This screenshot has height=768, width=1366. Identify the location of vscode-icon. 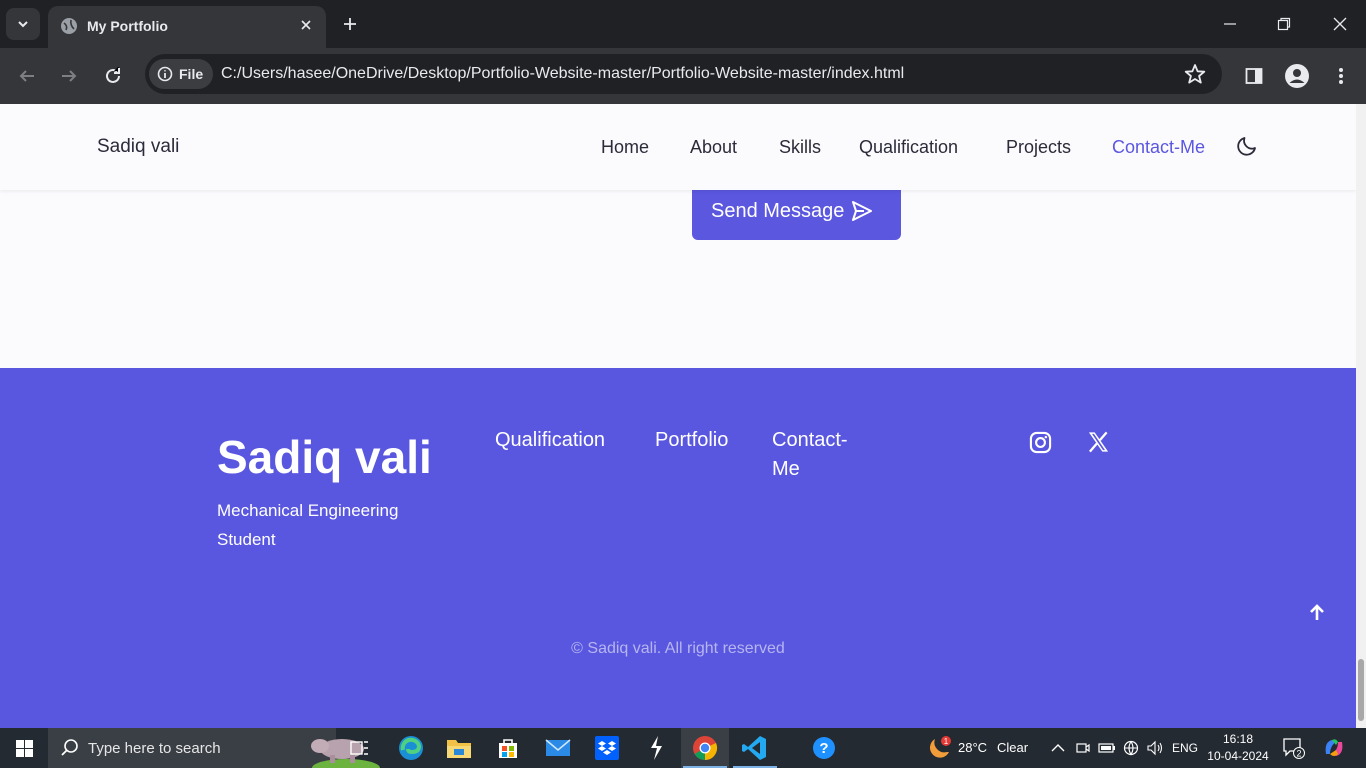
(754, 748).